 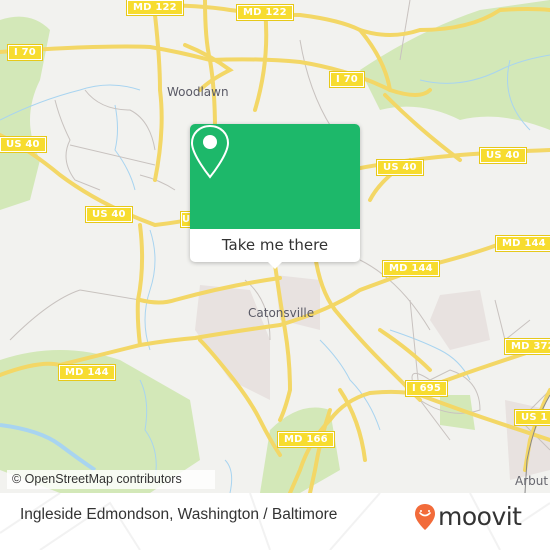 I want to click on road-shield-md372: MD 372, so click(x=527, y=346).